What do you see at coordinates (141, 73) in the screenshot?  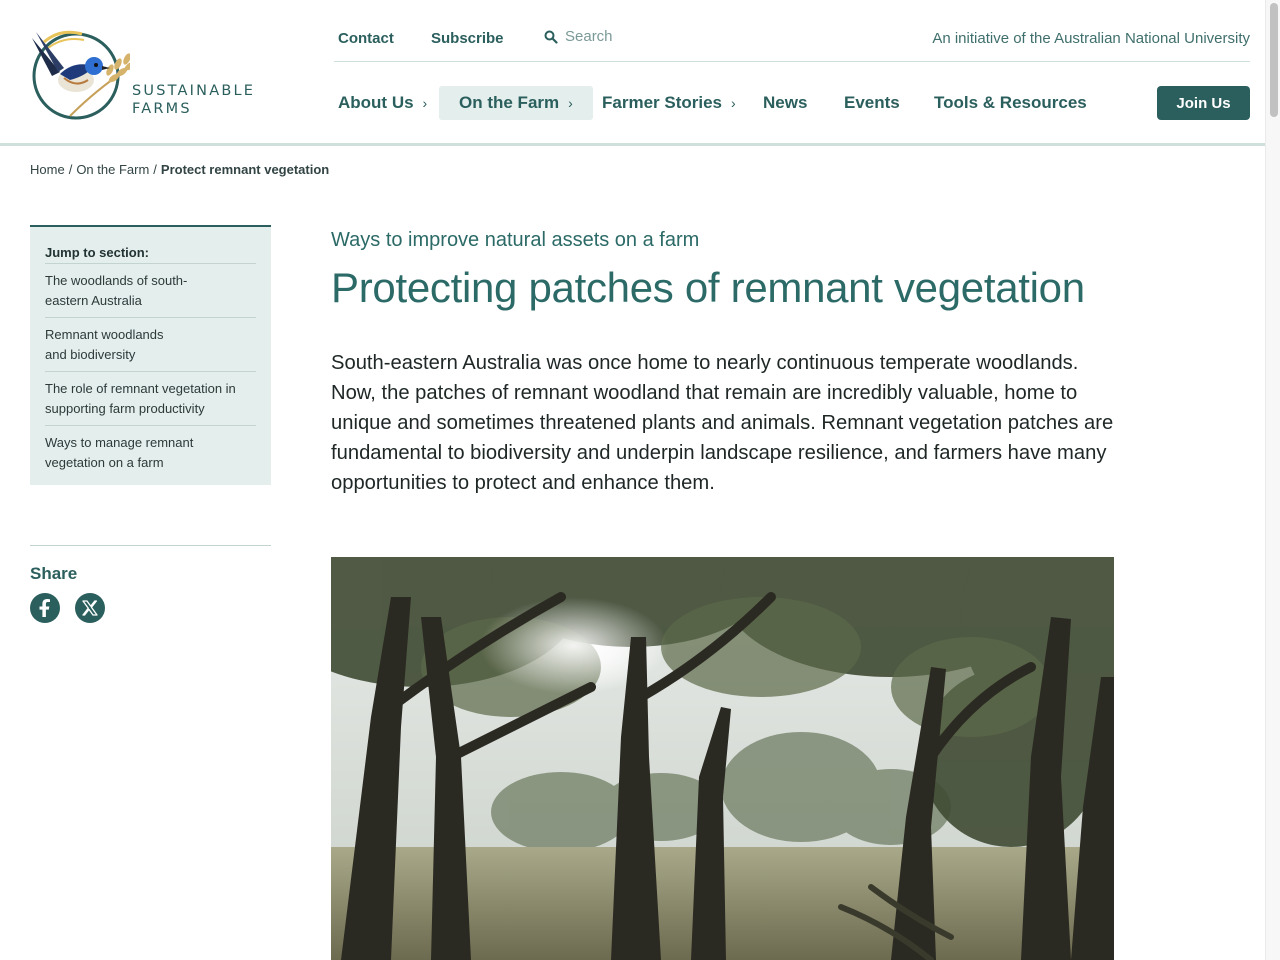 I see `site-logo: SUSTAINABLE FARMS` at bounding box center [141, 73].